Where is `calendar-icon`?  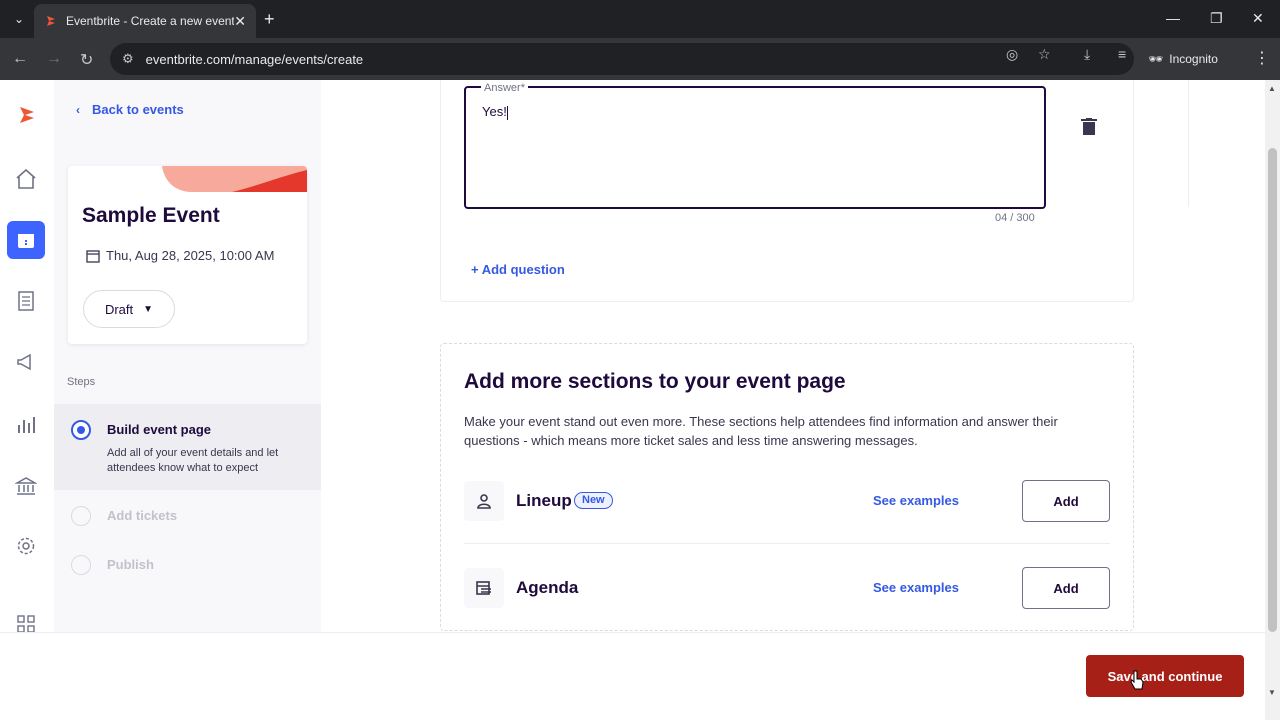
calendar-icon is located at coordinates (93, 256).